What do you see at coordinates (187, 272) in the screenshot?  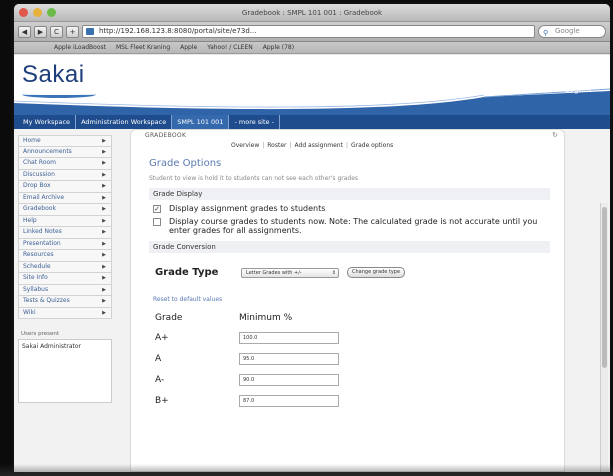 I see `grade-type-label: Grade Type` at bounding box center [187, 272].